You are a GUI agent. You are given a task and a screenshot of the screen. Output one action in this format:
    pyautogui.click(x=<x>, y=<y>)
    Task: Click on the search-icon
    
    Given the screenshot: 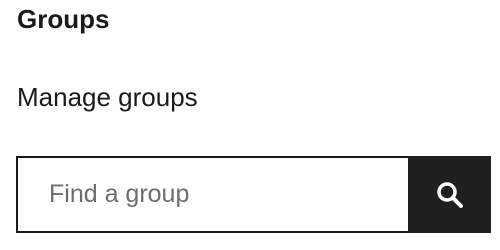 What is the action you would take?
    pyautogui.click(x=449, y=194)
    